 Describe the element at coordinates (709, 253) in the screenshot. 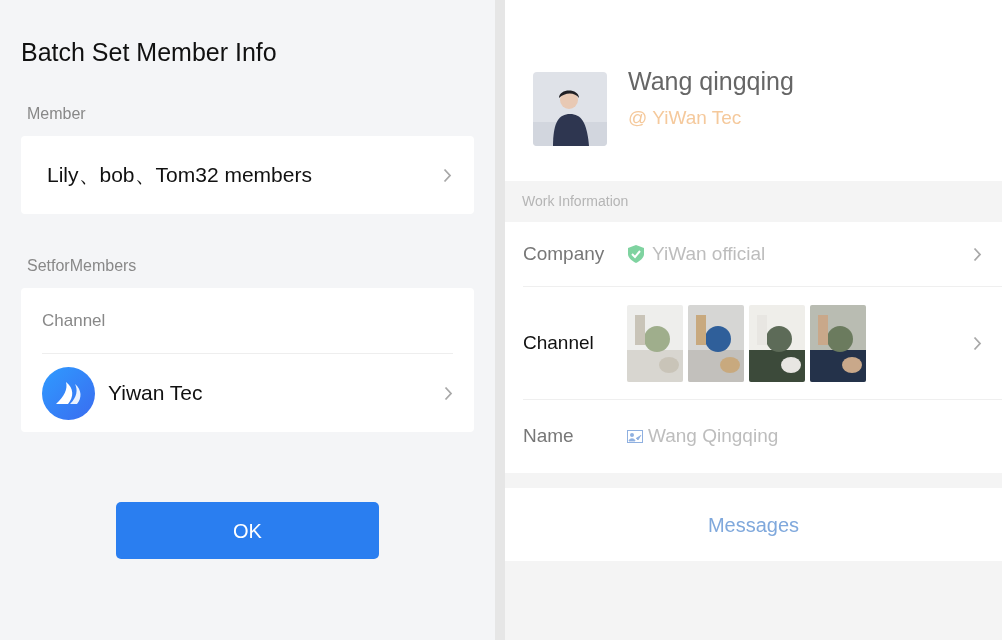

I see `row-value: YiWan official` at that location.